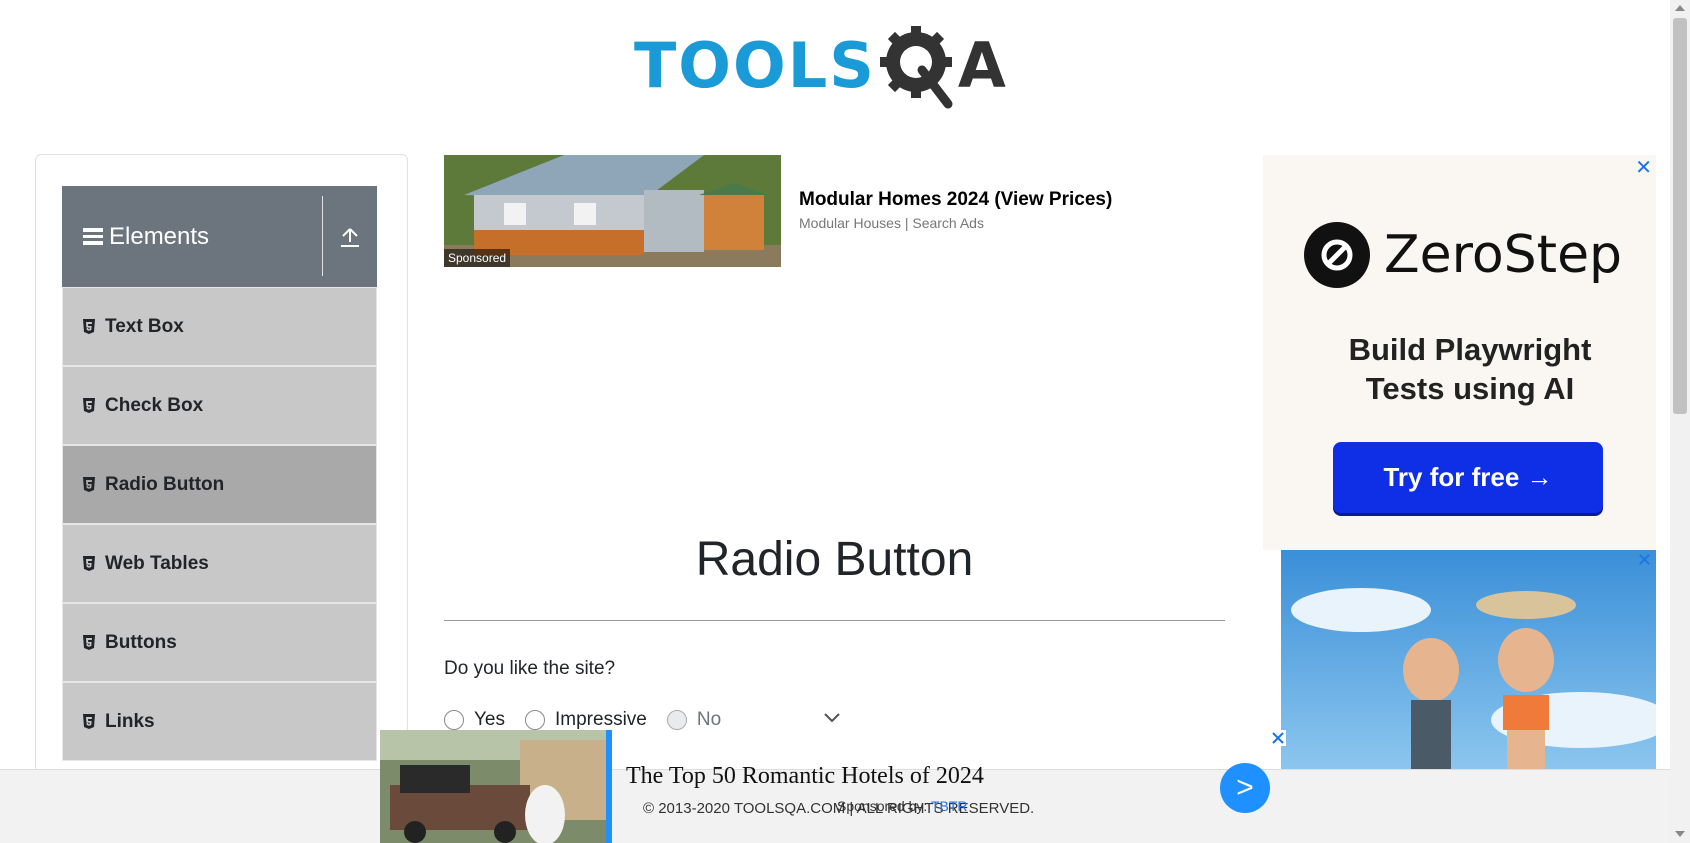 The height and width of the screenshot is (843, 1690). Describe the element at coordinates (755, 65) in the screenshot. I see `logo-text-tools: TOOLS` at that location.